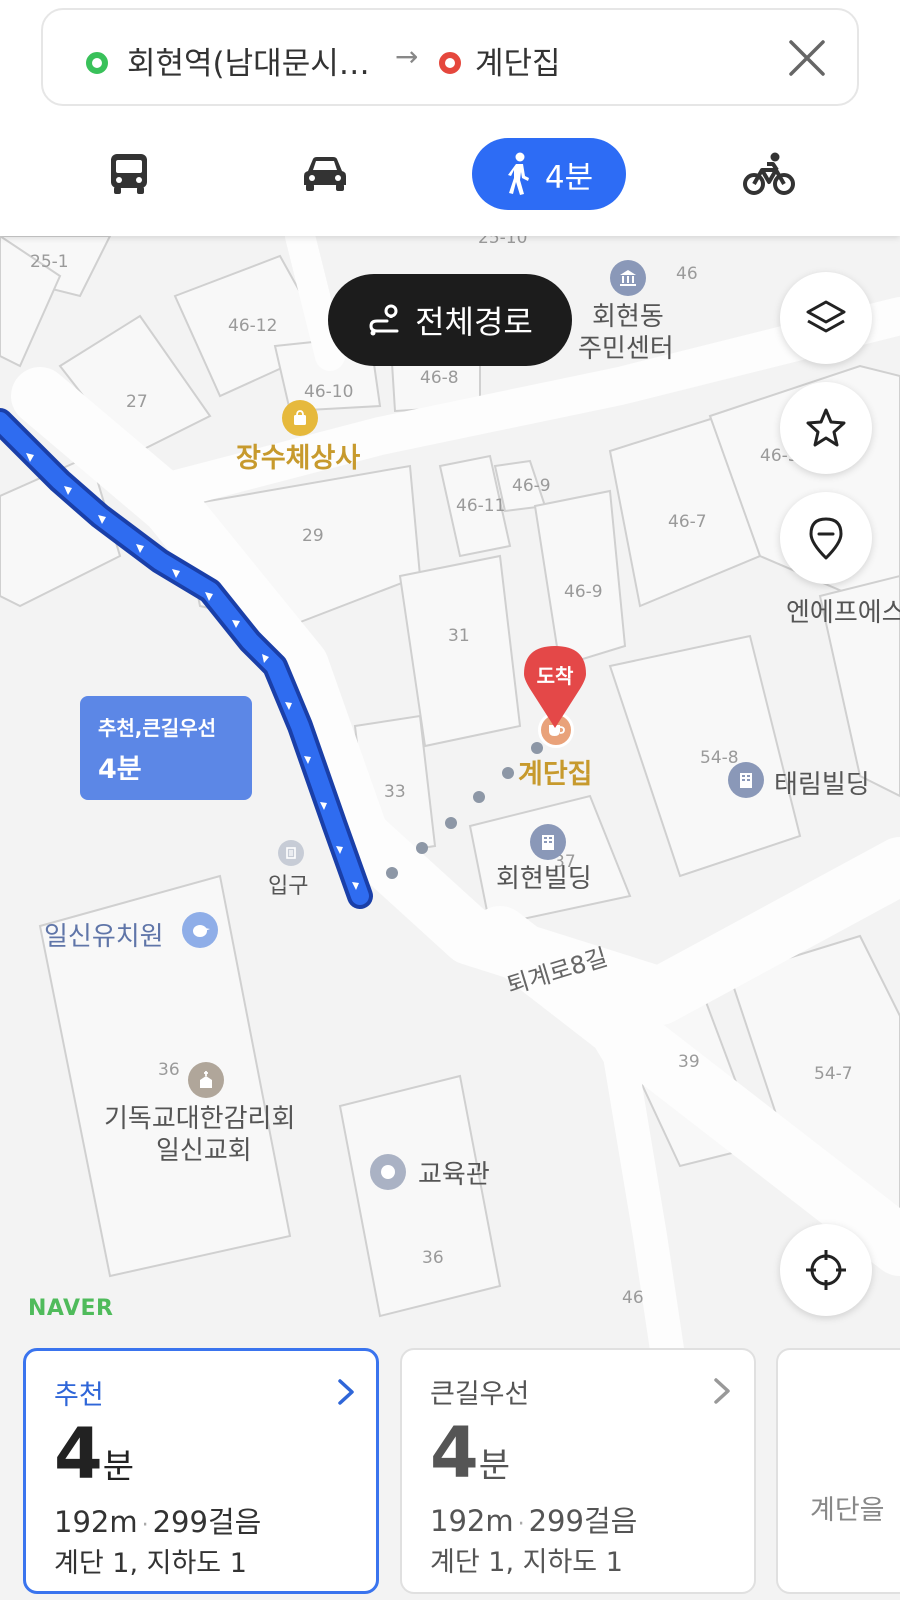  Describe the element at coordinates (388, 1172) in the screenshot. I see `place-dot-icon` at that location.